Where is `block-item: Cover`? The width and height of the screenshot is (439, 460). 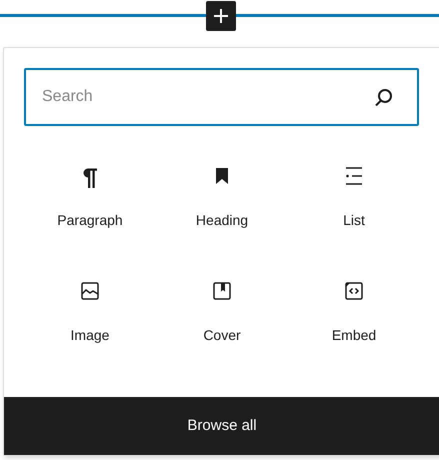
block-item: Cover is located at coordinates (222, 311).